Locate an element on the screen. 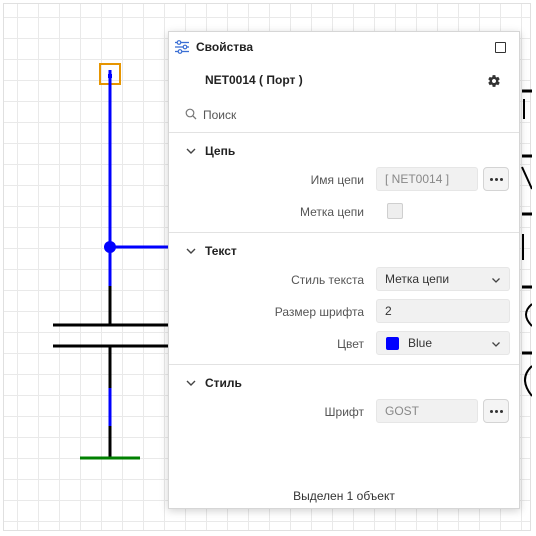  sliders-icon is located at coordinates (182, 47).